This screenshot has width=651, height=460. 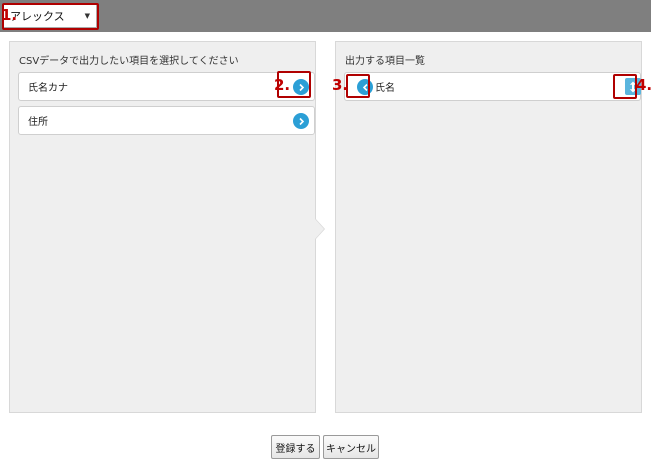 I want to click on annotation-number-3: 3., so click(x=340, y=85).